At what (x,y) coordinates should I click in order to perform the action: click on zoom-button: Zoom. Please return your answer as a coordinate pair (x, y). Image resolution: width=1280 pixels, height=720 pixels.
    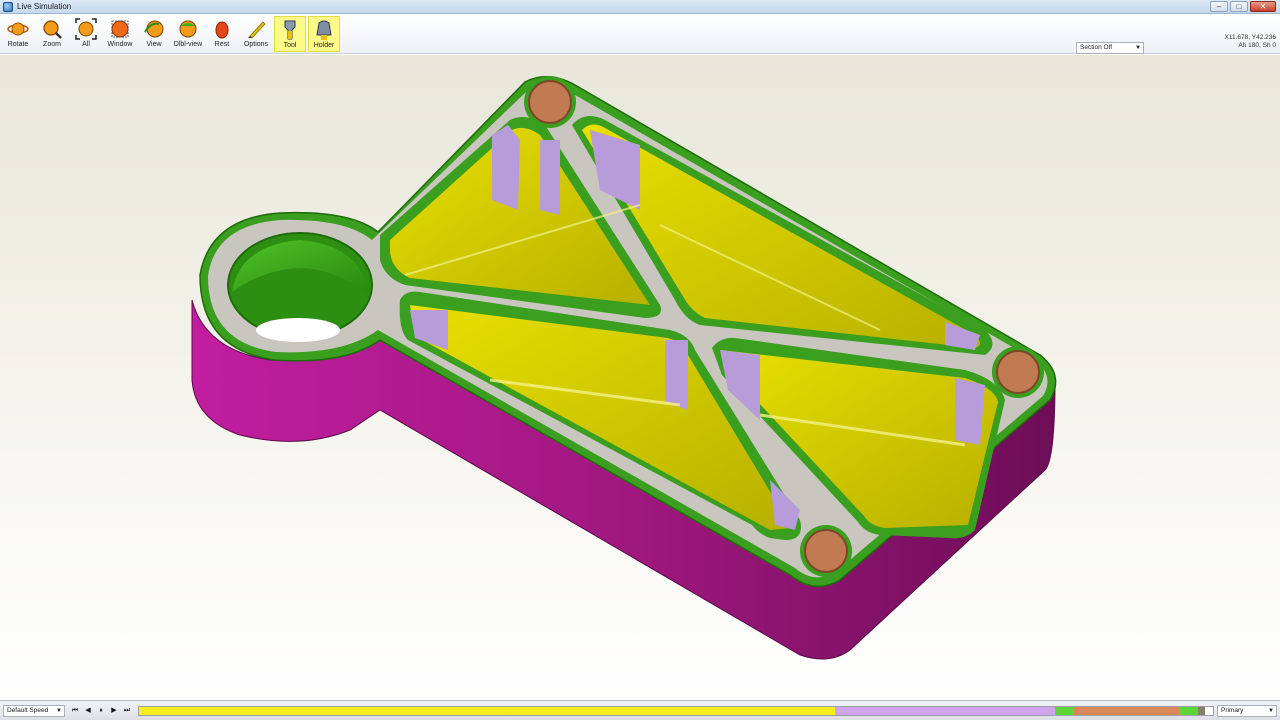
    Looking at the image, I should click on (52, 34).